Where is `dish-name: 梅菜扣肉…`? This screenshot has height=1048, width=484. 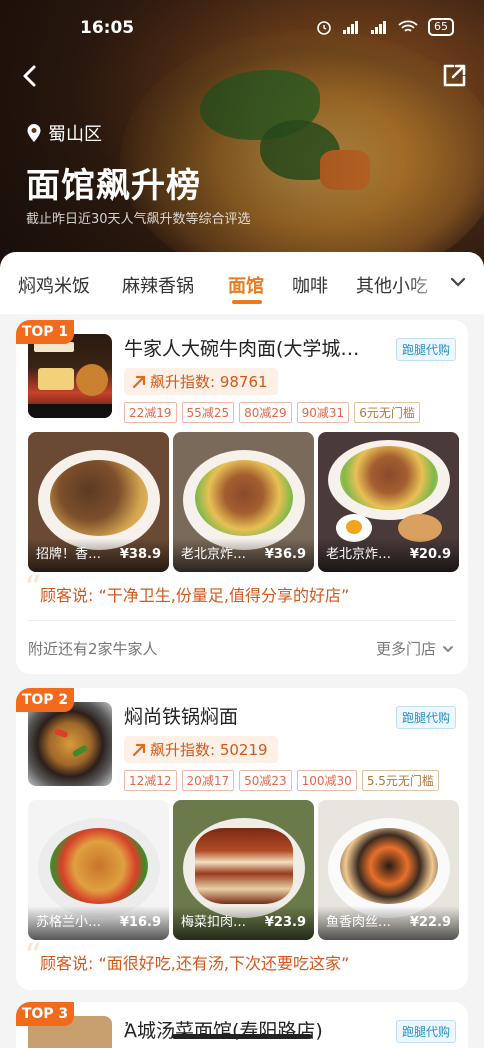 dish-name: 梅菜扣肉… is located at coordinates (214, 922).